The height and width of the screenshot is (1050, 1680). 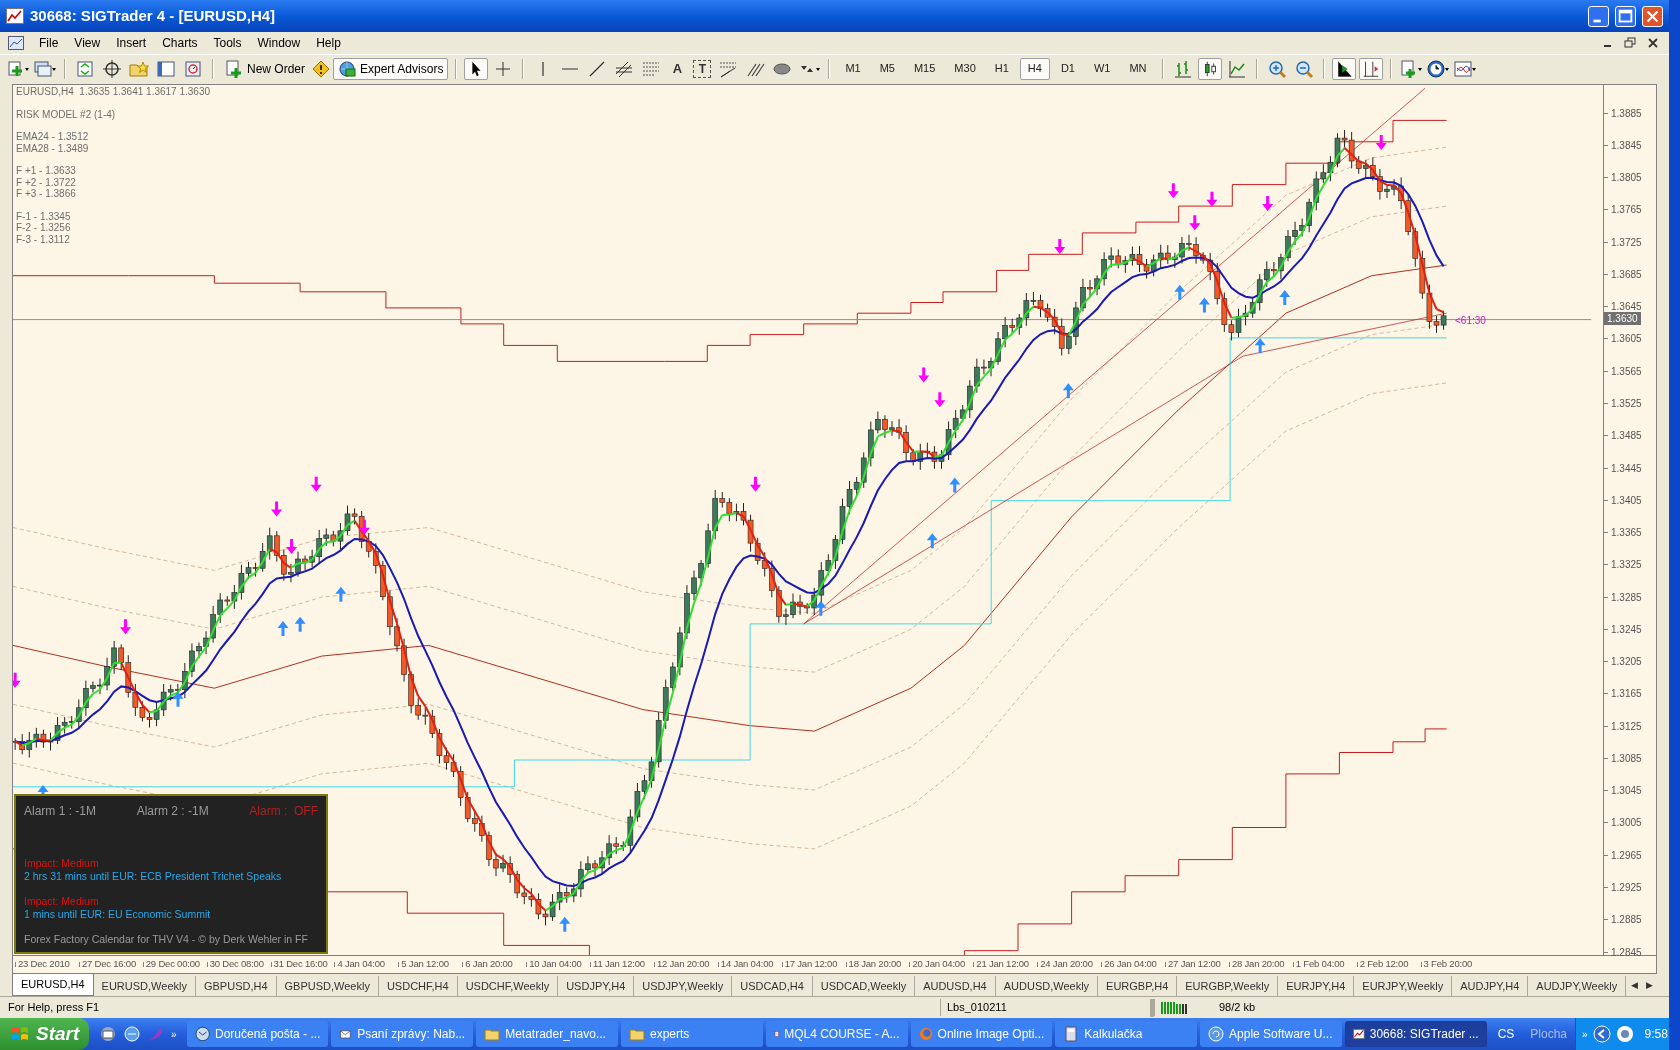 What do you see at coordinates (1130, 964) in the screenshot?
I see `time-axis-label: 26 Jan 04:00` at bounding box center [1130, 964].